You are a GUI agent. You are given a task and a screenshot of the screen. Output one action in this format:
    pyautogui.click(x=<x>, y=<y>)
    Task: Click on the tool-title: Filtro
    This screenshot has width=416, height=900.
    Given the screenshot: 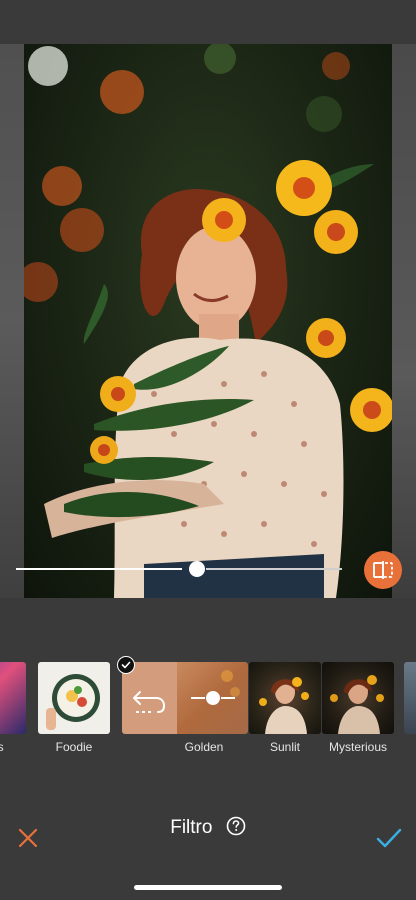 What is the action you would take?
    pyautogui.click(x=208, y=827)
    